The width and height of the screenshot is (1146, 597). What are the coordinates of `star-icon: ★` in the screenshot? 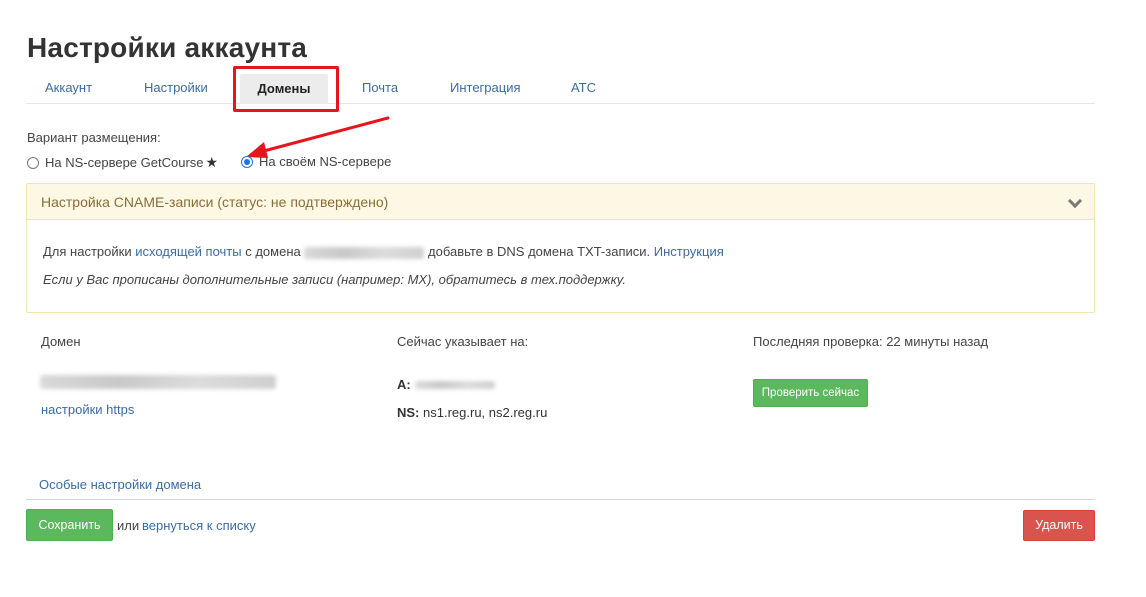 It's located at (212, 162).